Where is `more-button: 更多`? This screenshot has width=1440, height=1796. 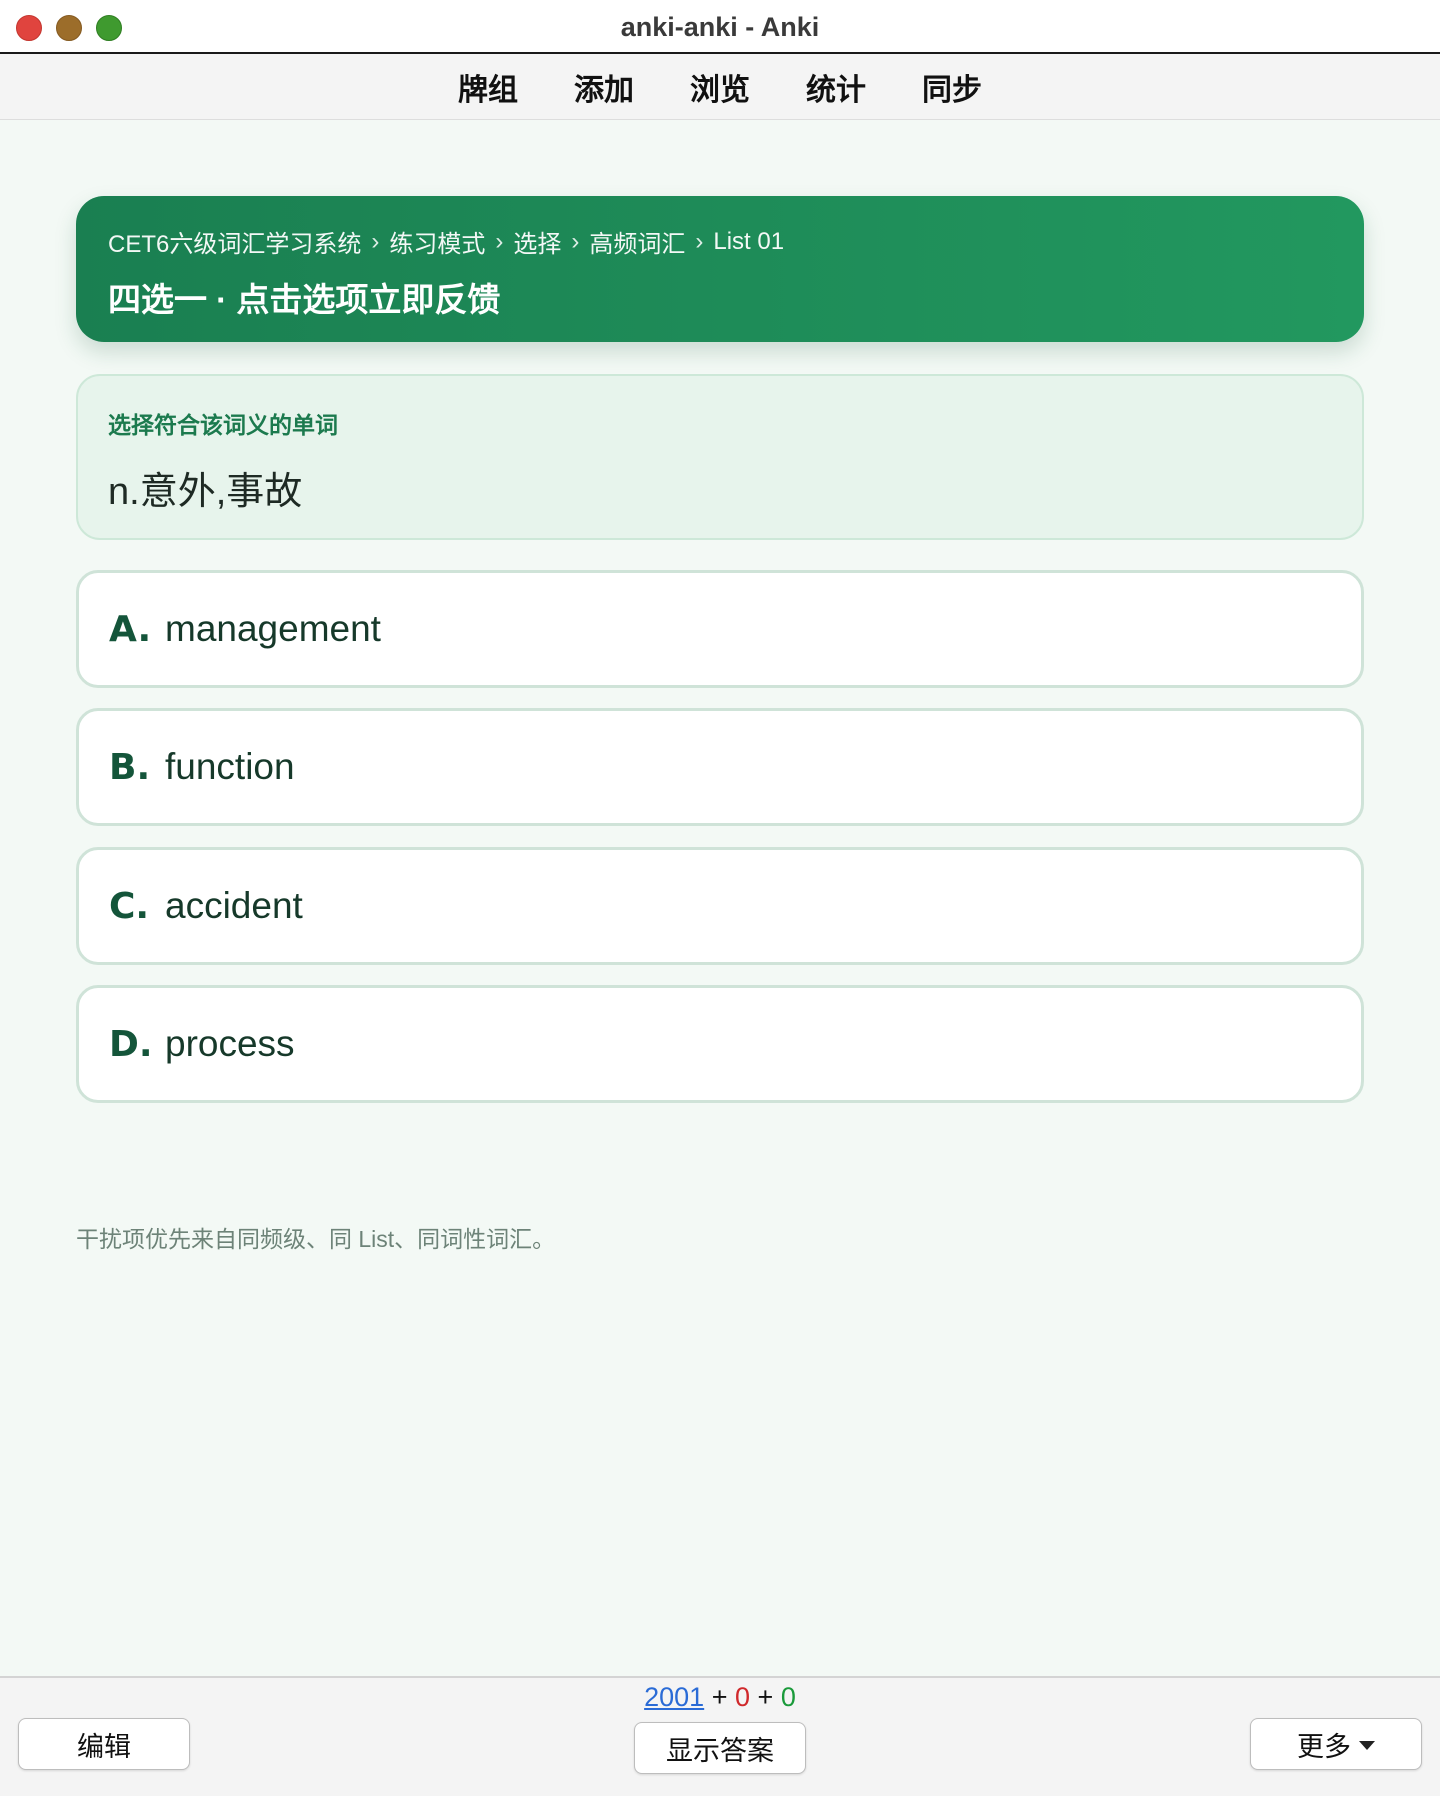
more-button: 更多 is located at coordinates (1336, 1744).